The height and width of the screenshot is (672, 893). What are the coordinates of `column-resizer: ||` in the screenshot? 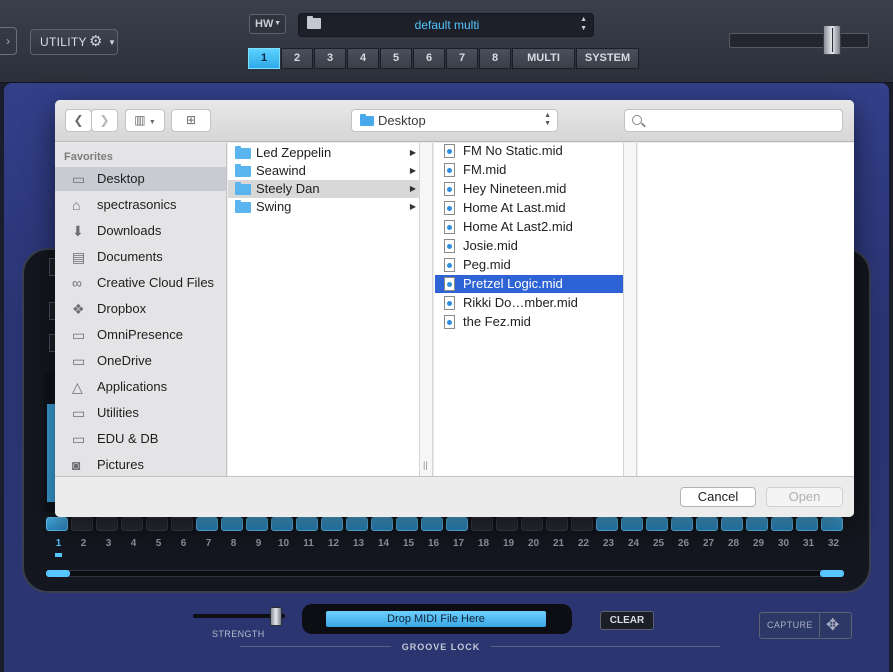 It's located at (426, 309).